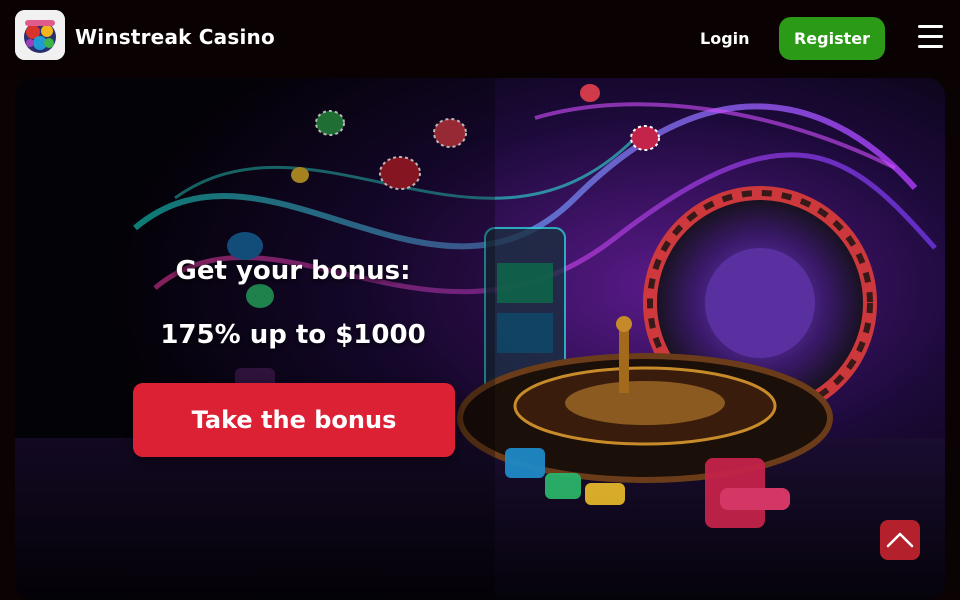 The width and height of the screenshot is (960, 600). I want to click on chevron-up-icon, so click(900, 540).